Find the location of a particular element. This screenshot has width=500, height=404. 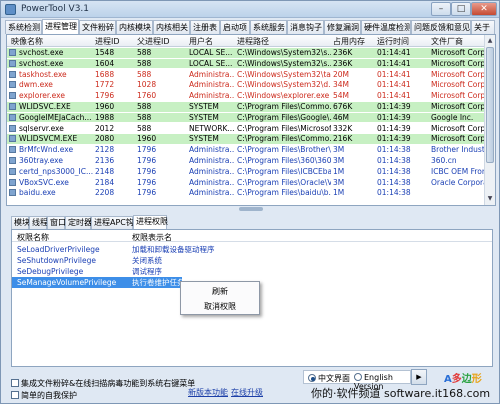

site-logo: A多边形 is located at coordinates (463, 379).